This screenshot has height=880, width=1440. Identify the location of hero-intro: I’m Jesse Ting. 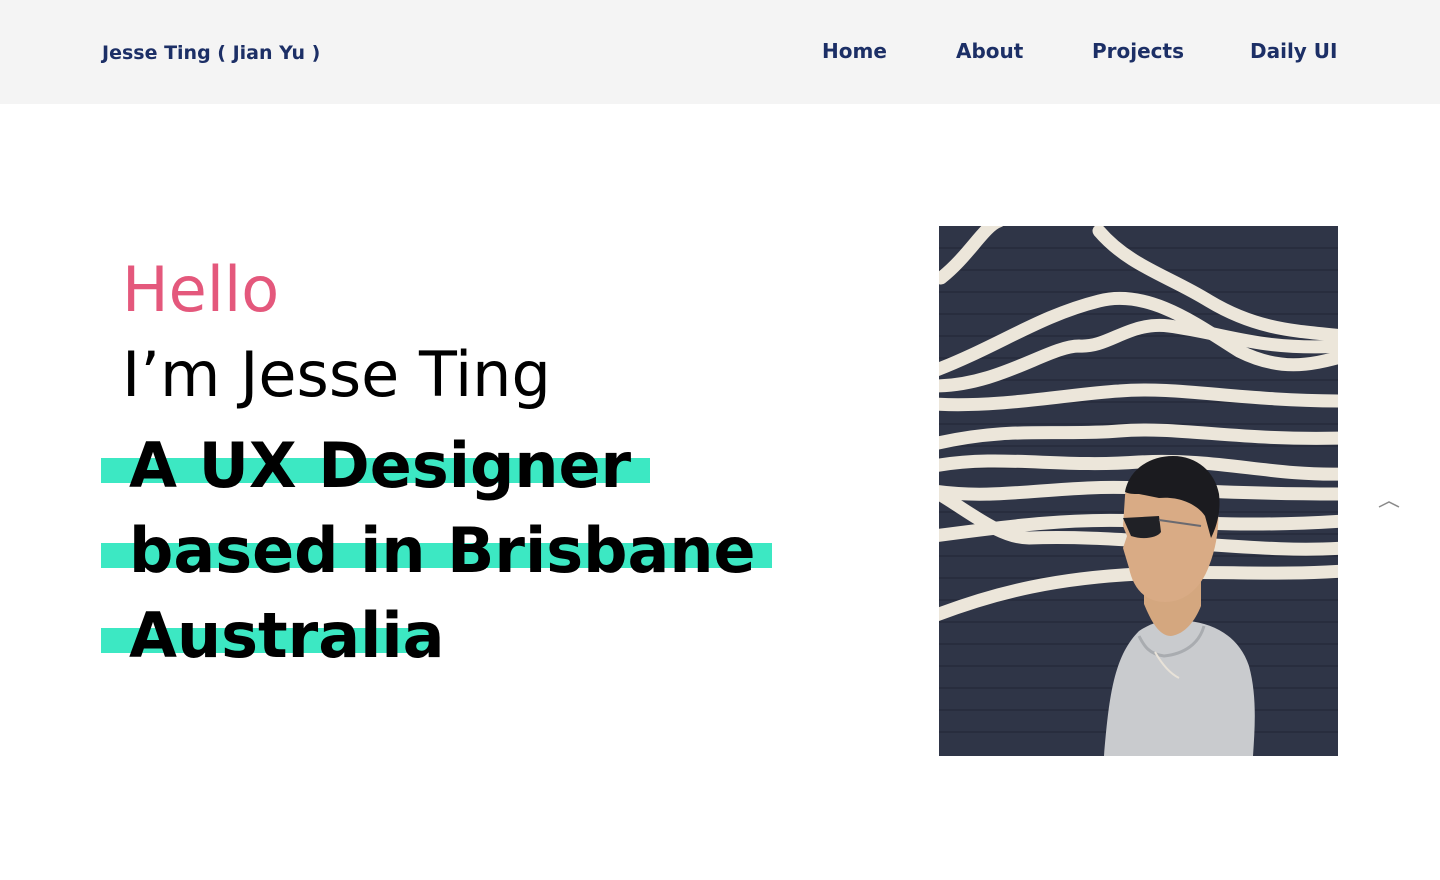
(336, 374).